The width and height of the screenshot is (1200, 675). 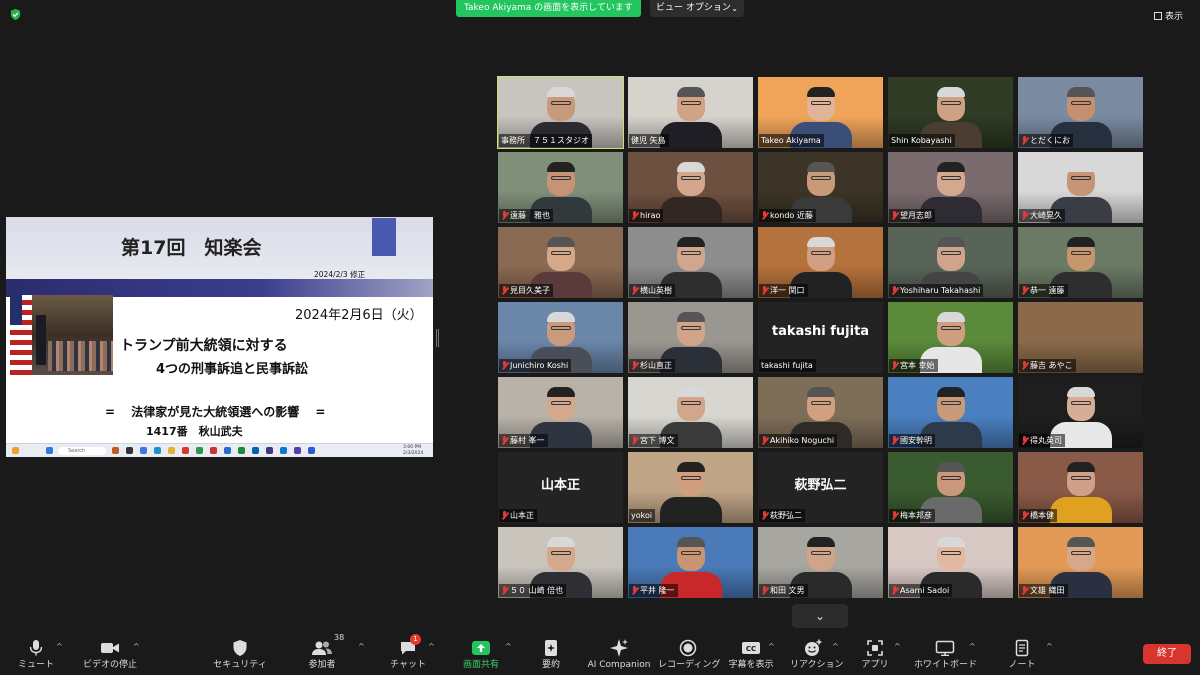 I want to click on participants-options-caret: ^, so click(x=363, y=654).